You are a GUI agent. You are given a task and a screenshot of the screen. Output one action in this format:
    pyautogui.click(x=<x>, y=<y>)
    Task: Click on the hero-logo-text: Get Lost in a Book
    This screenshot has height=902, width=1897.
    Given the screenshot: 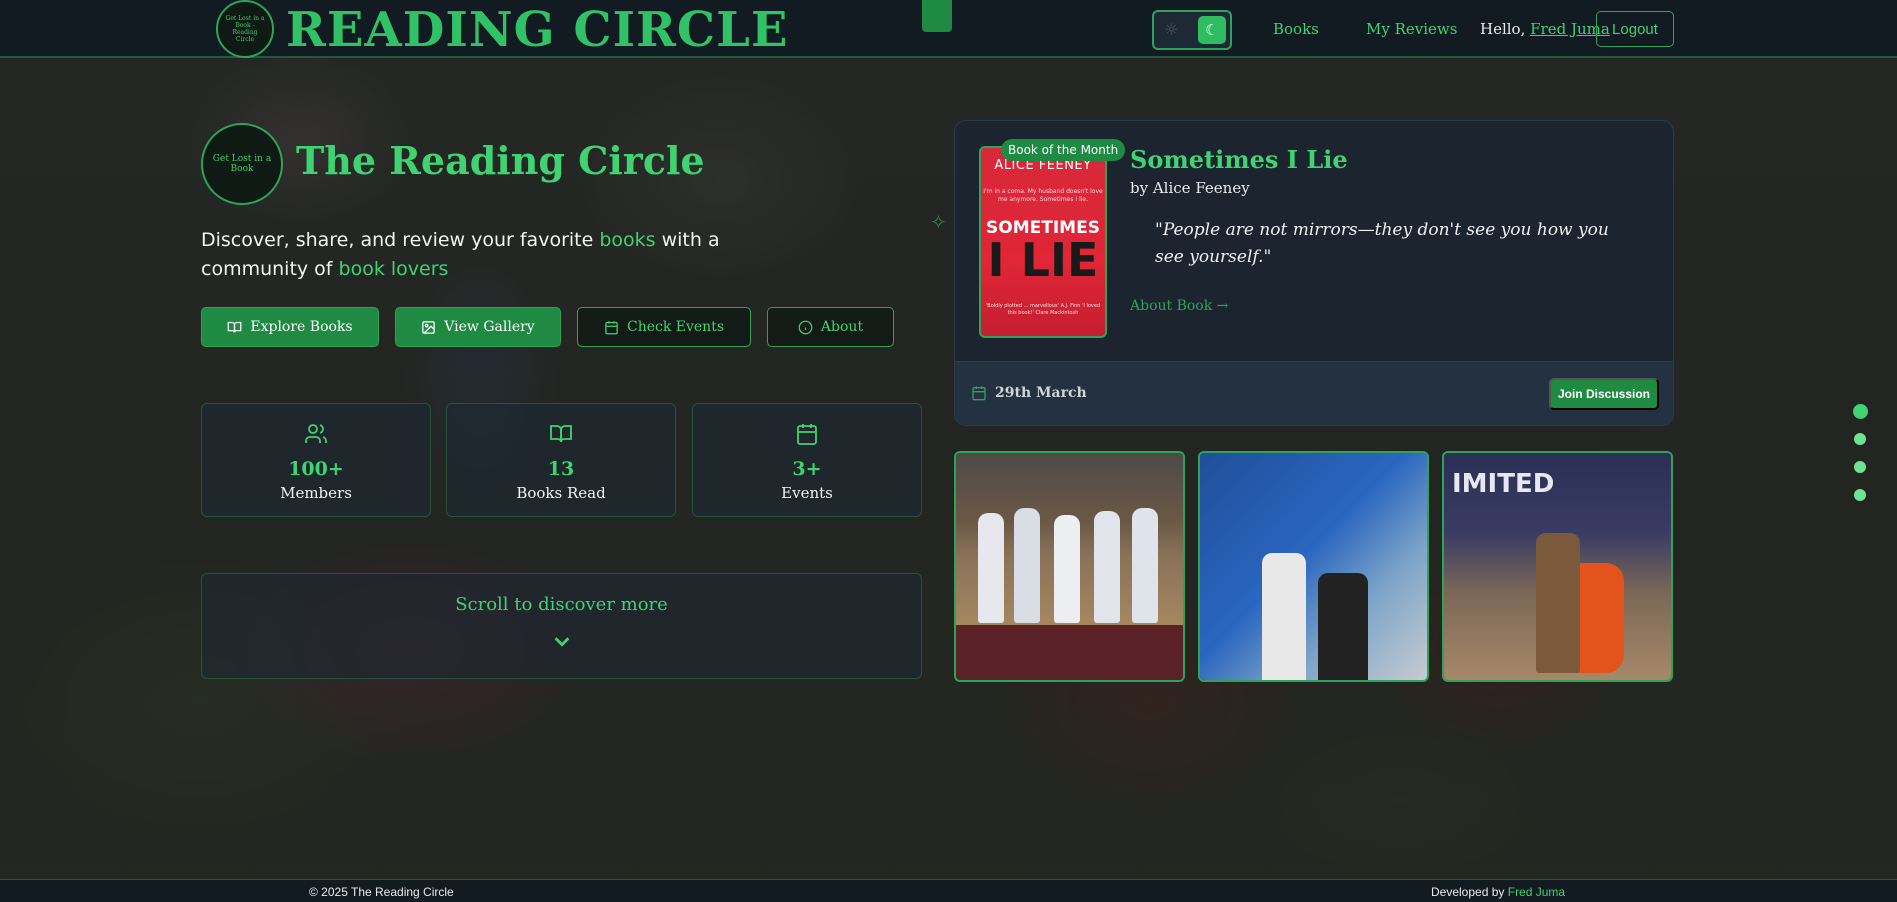 What is the action you would take?
    pyautogui.click(x=242, y=164)
    